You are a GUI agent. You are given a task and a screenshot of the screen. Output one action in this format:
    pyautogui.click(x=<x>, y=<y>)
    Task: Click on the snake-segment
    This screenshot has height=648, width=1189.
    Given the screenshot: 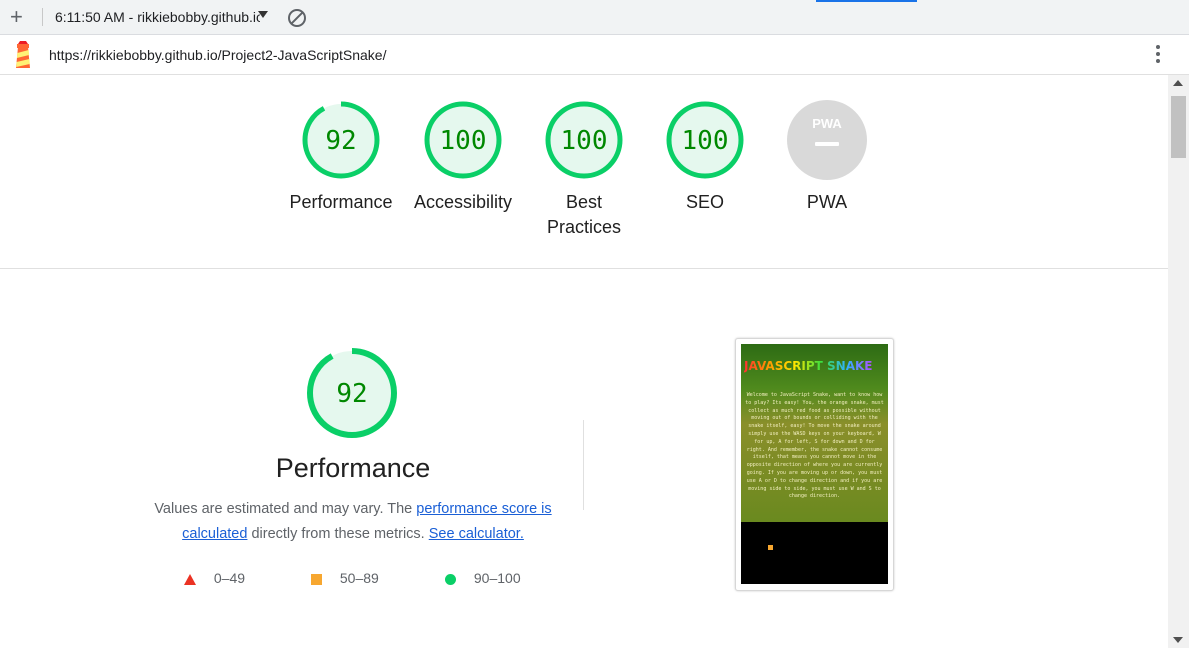 What is the action you would take?
    pyautogui.click(x=770, y=547)
    